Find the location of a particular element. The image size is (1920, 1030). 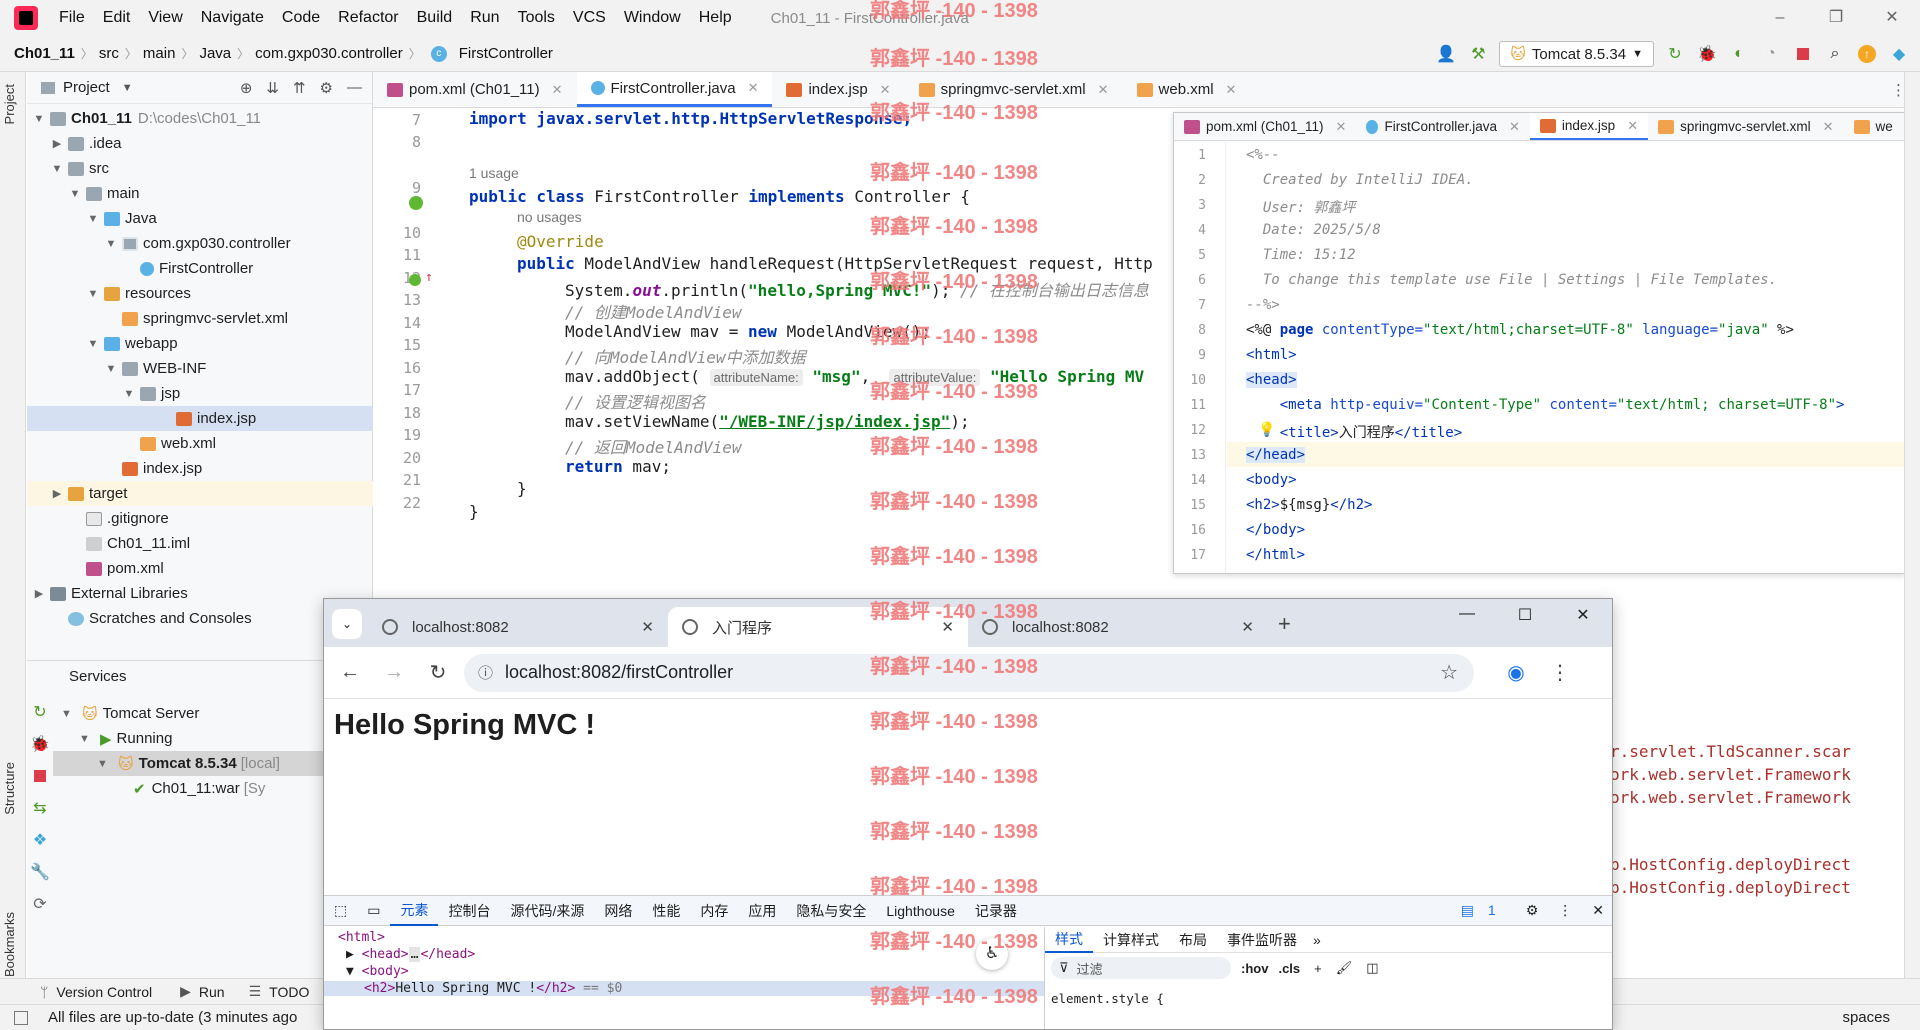

tree-node-src: ▼ src is located at coordinates (79, 168).